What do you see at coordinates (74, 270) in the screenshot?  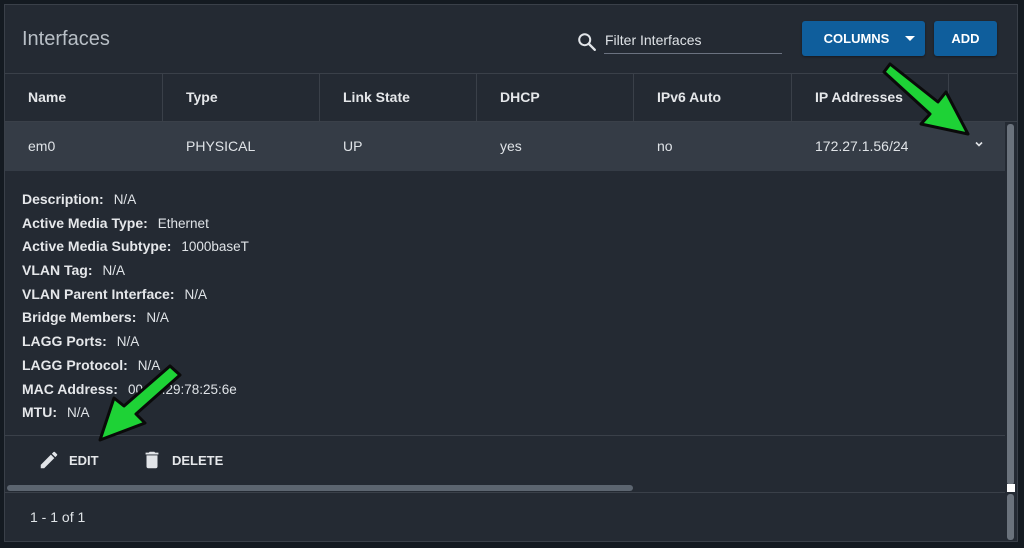 I see `detail-vlan-tag: VLAN Tag: N/A` at bounding box center [74, 270].